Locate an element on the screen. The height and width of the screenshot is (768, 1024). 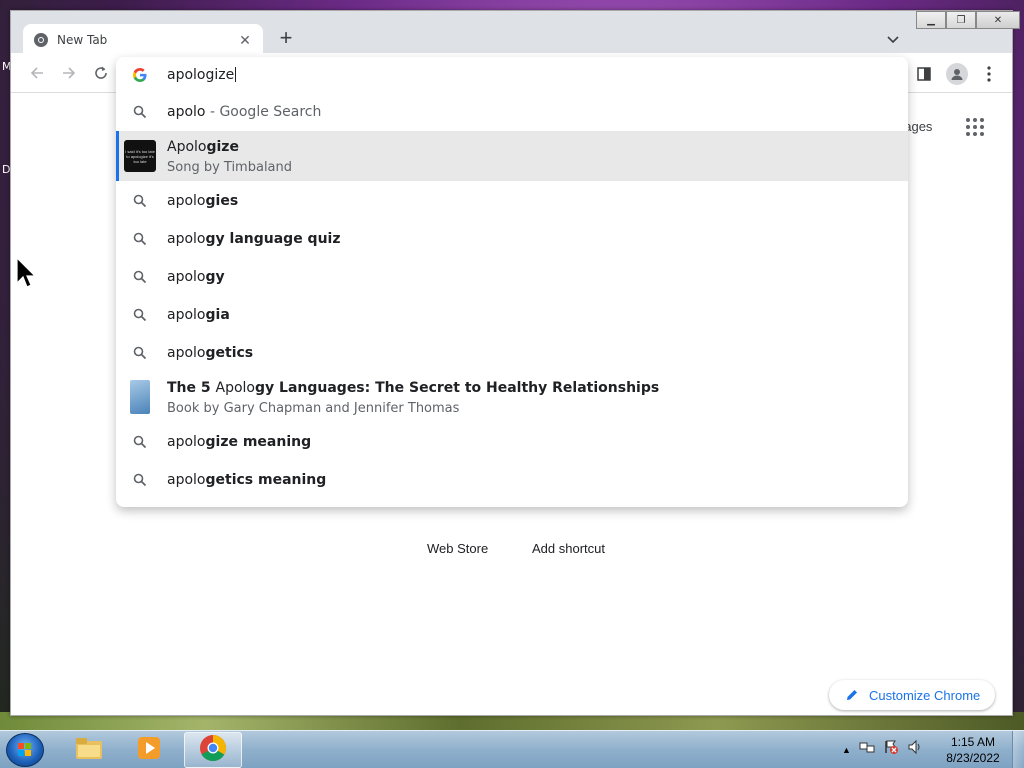
clock: 1:15 AM 8/23/2022 is located at coordinates (973, 750).